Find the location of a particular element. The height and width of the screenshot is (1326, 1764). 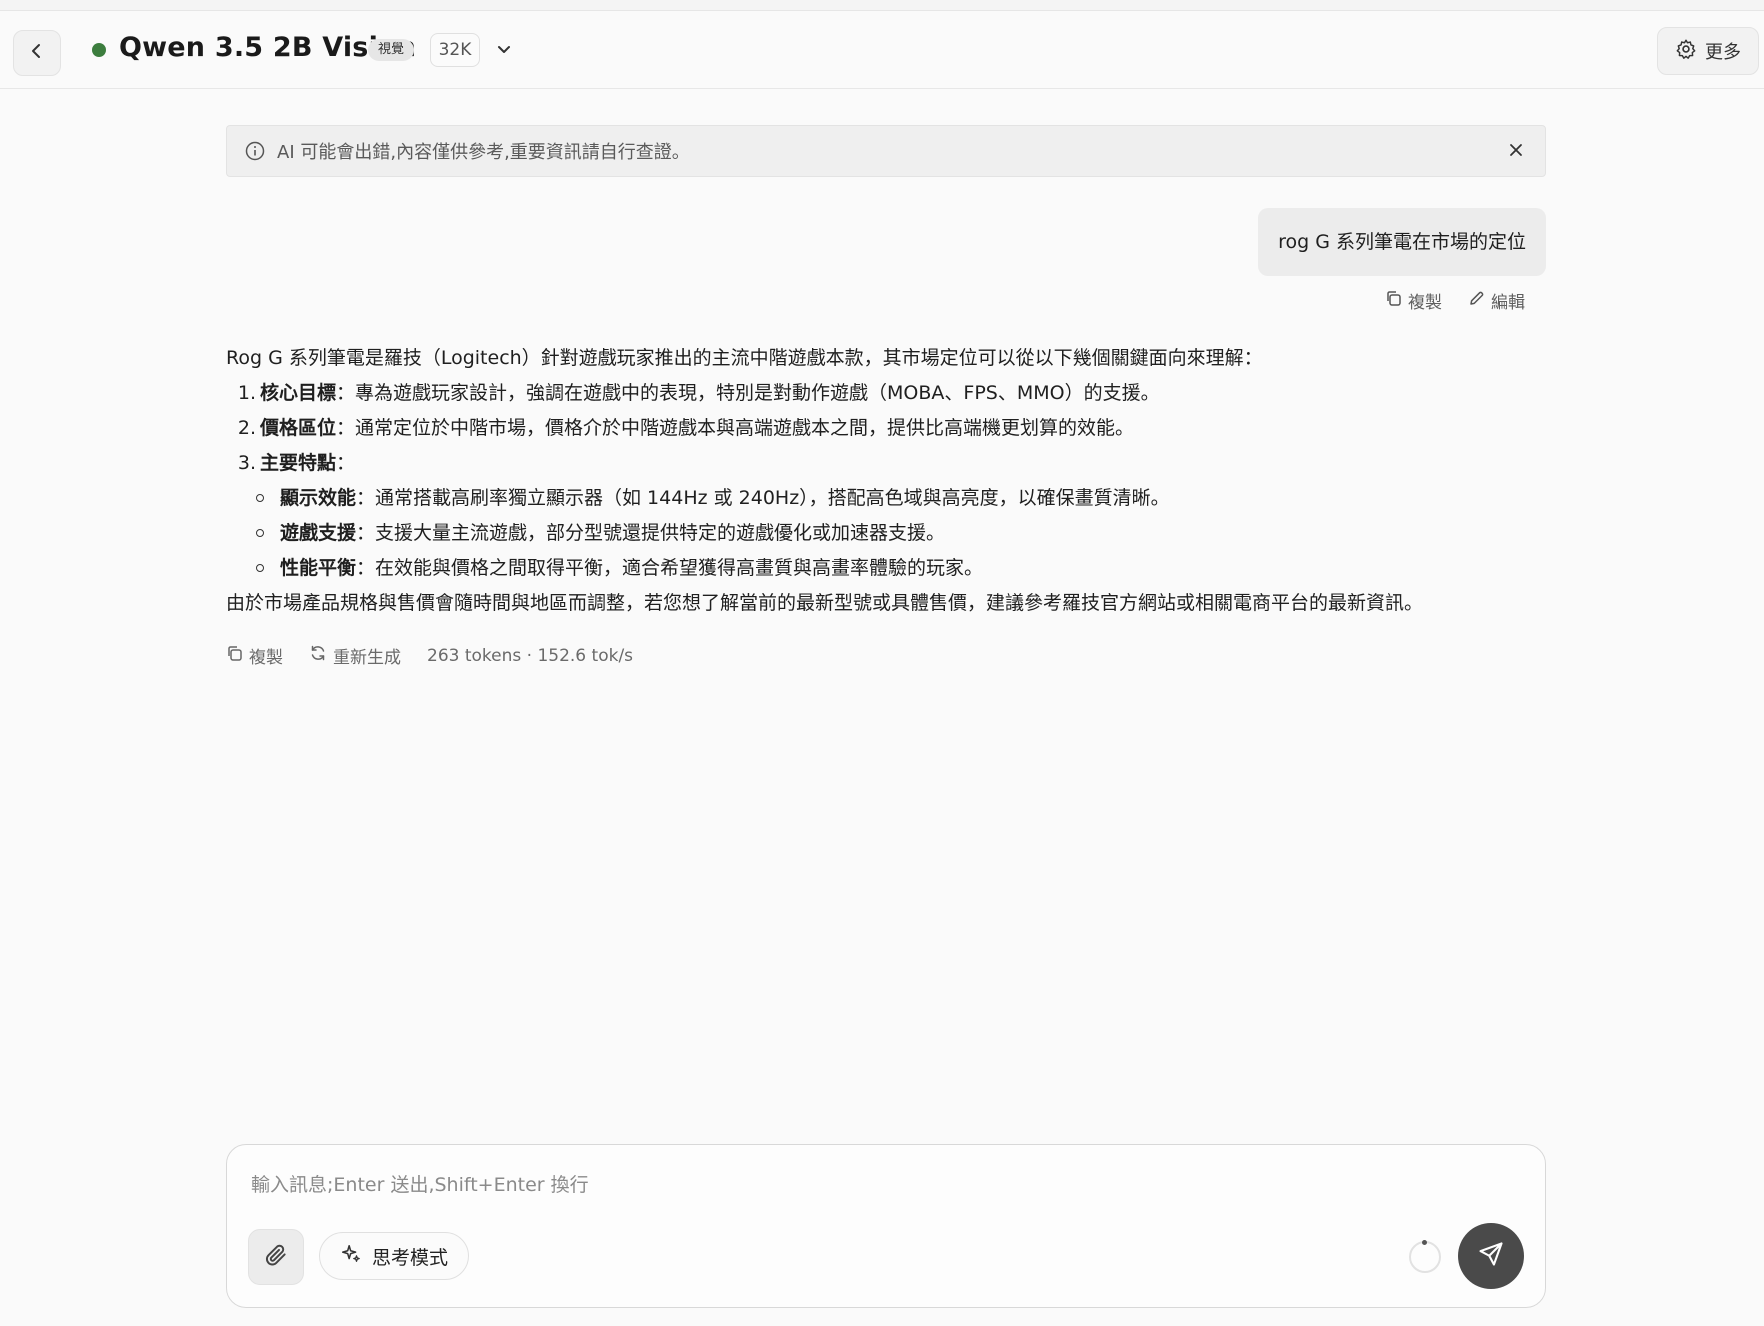

window-top-strip is located at coordinates (882, 5).